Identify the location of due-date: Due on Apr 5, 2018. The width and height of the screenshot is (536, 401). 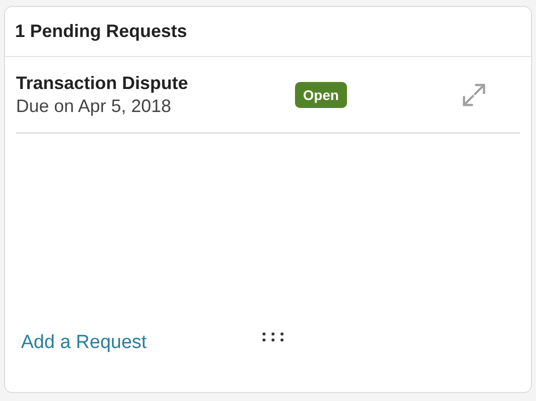
(94, 106).